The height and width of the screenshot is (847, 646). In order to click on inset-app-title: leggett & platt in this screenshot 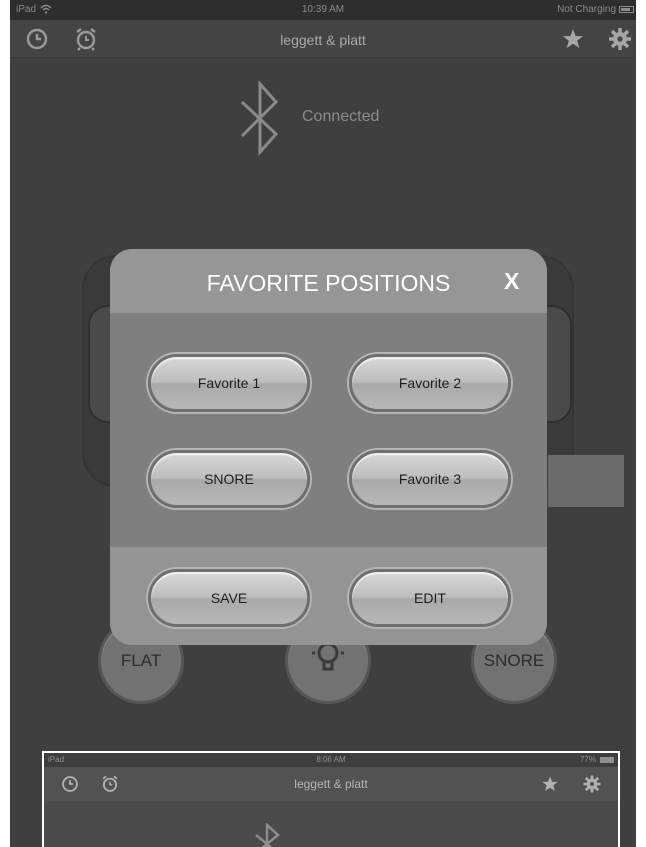, I will do `click(331, 784)`.